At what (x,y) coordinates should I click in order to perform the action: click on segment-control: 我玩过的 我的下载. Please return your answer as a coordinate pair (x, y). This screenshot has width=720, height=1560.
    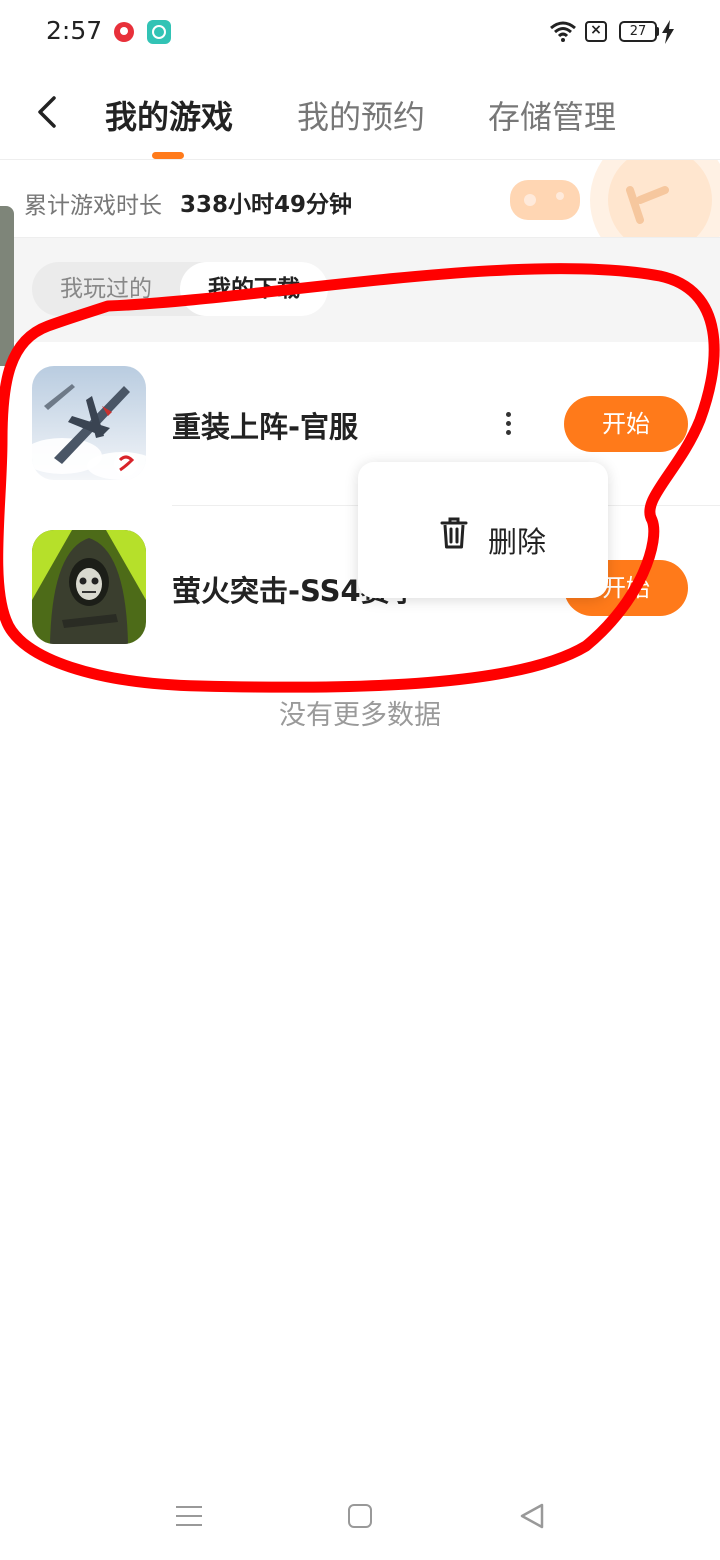
    Looking at the image, I should click on (180, 289).